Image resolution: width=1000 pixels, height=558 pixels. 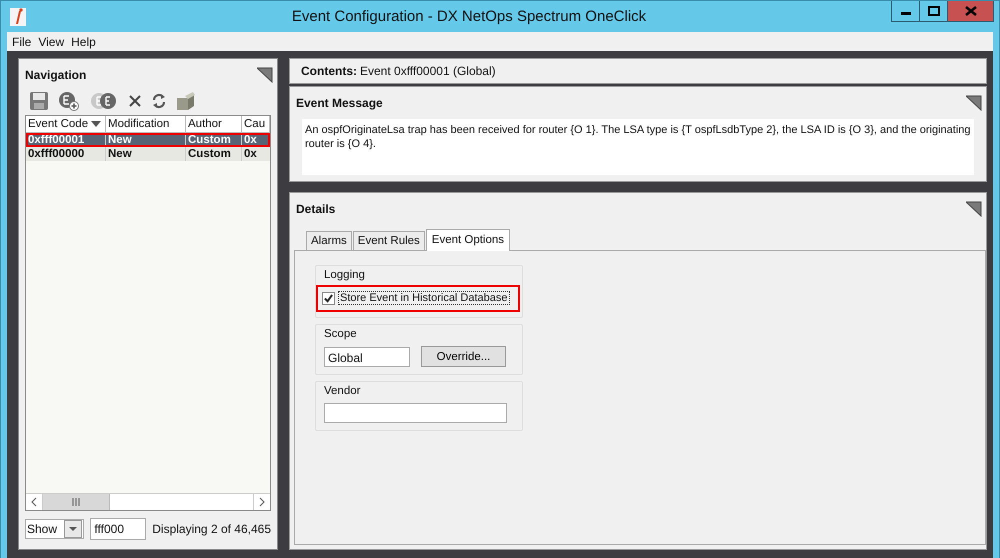 What do you see at coordinates (329, 71) in the screenshot?
I see `contents-label: Contents:` at bounding box center [329, 71].